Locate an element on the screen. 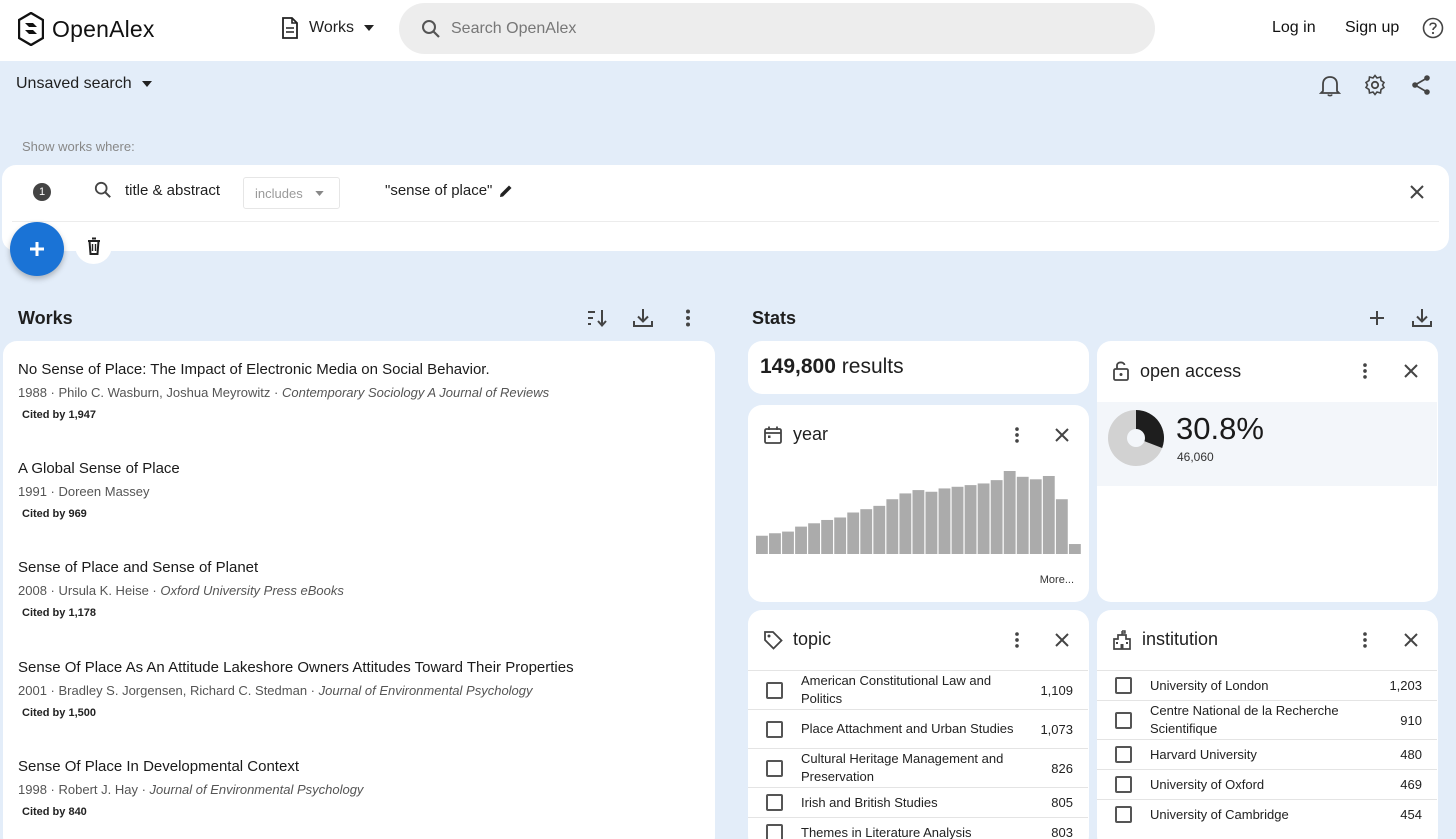 This screenshot has width=1456, height=839. filter-operator-select: includes is located at coordinates (291, 193).